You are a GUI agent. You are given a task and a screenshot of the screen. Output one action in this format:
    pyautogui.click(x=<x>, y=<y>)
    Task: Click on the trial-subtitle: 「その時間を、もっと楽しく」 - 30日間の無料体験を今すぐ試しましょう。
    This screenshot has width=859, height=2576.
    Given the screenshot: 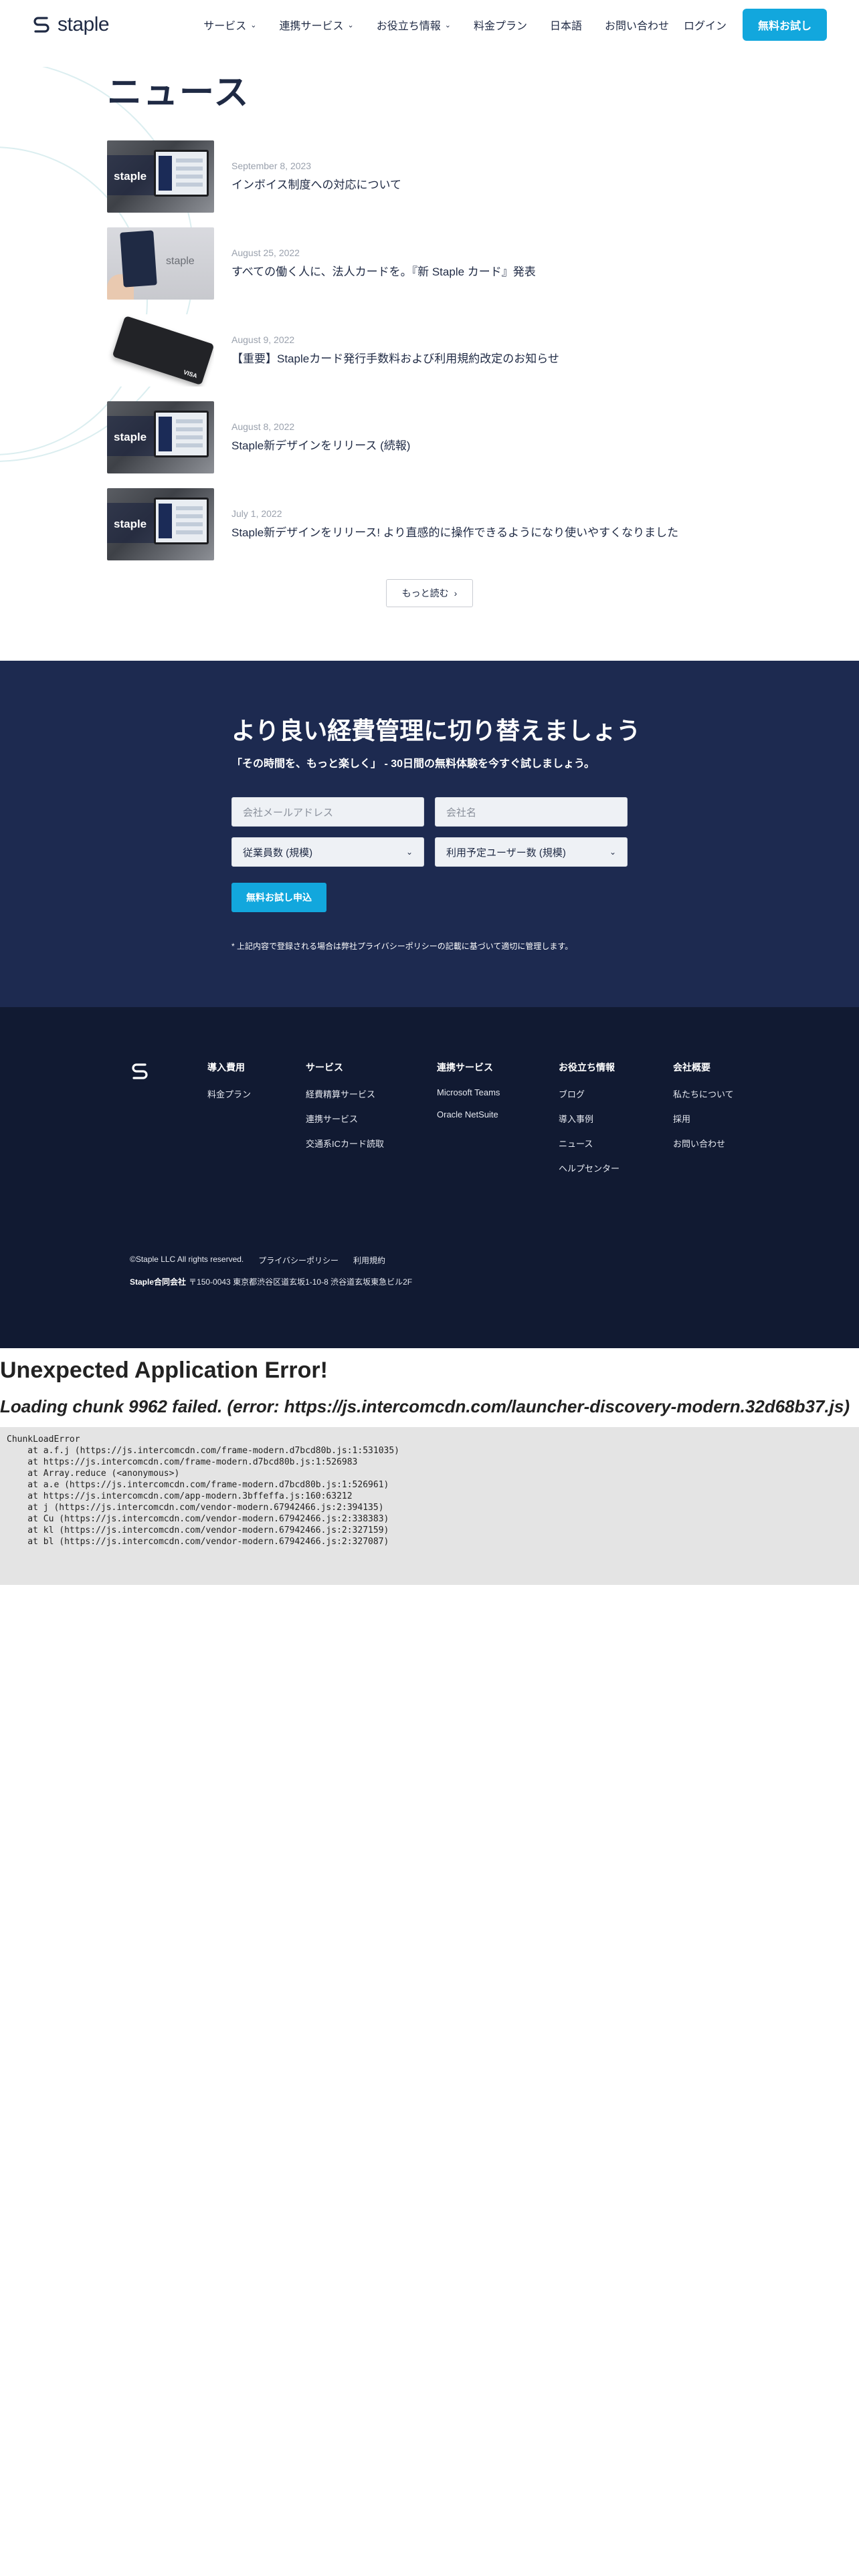 What is the action you would take?
    pyautogui.click(x=413, y=764)
    